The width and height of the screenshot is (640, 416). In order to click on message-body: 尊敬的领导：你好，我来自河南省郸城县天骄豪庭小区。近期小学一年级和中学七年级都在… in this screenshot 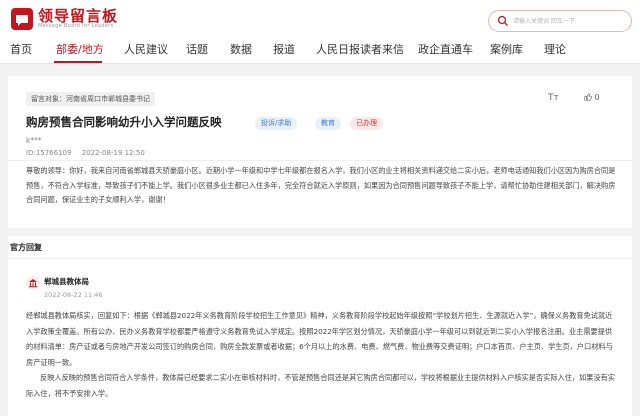, I will do `click(321, 185)`.